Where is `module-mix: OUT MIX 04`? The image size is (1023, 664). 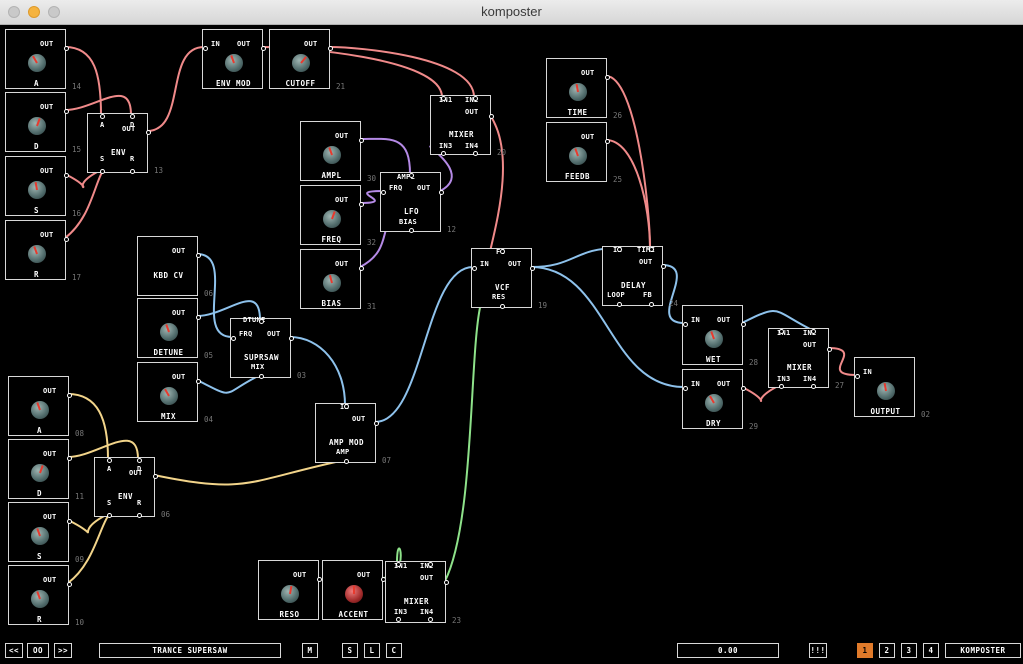
module-mix: OUT MIX 04 is located at coordinates (175, 393).